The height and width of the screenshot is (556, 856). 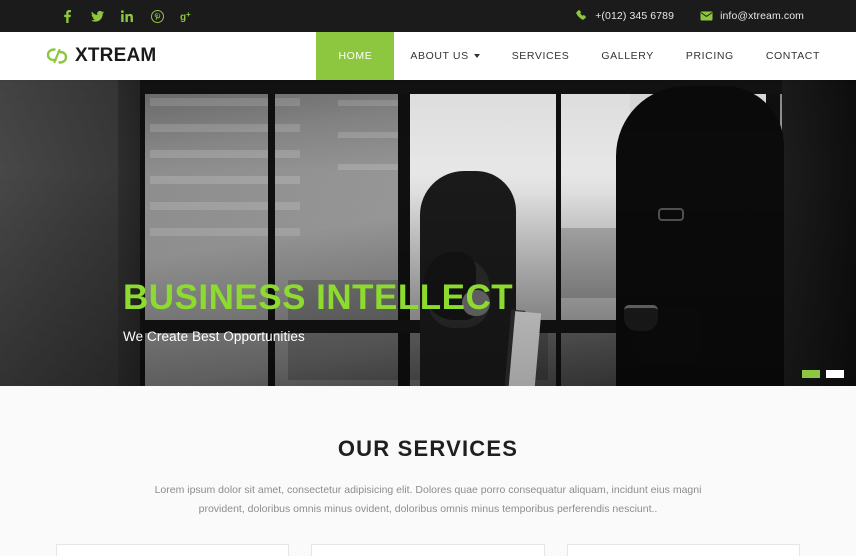 What do you see at coordinates (706, 16) in the screenshot?
I see `envelope-icon` at bounding box center [706, 16].